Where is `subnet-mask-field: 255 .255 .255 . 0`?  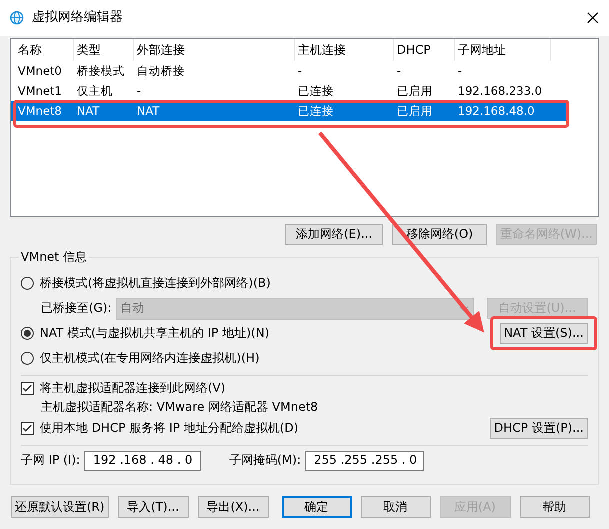
subnet-mask-field: 255 .255 .255 . 0 is located at coordinates (364, 460).